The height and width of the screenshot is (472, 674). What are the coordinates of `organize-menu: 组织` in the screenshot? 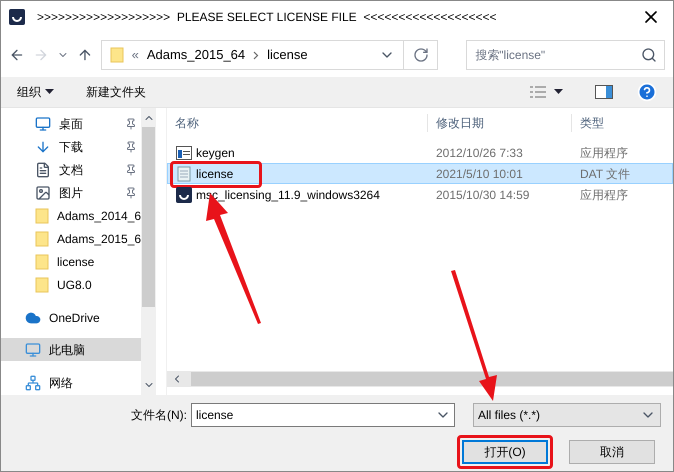 It's located at (35, 92).